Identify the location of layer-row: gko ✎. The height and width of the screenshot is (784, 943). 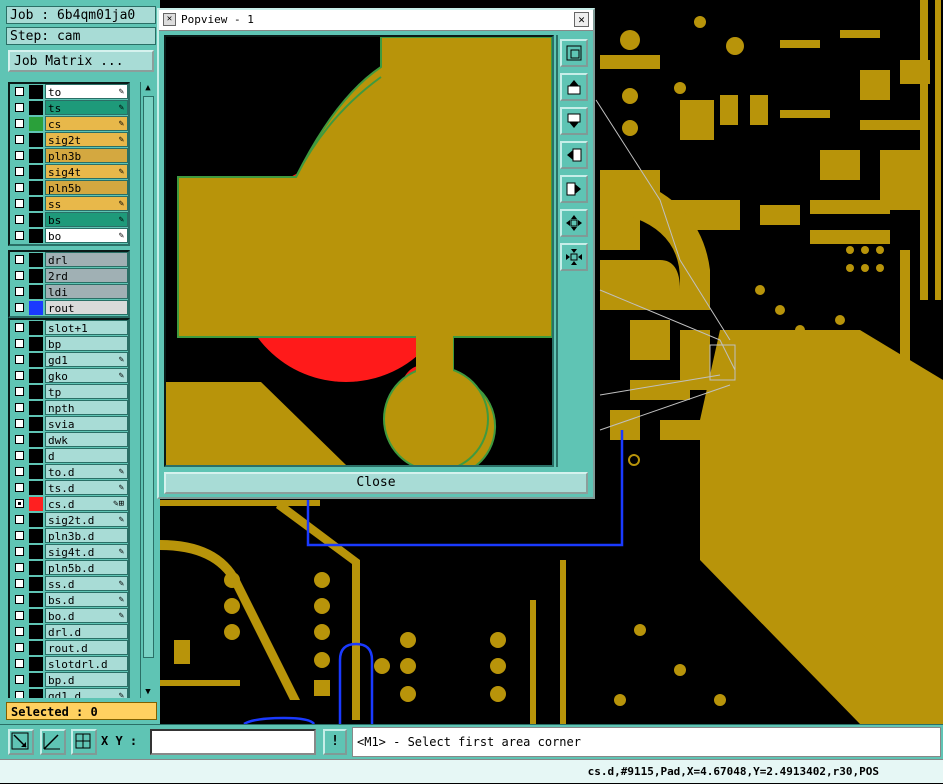
(69, 376).